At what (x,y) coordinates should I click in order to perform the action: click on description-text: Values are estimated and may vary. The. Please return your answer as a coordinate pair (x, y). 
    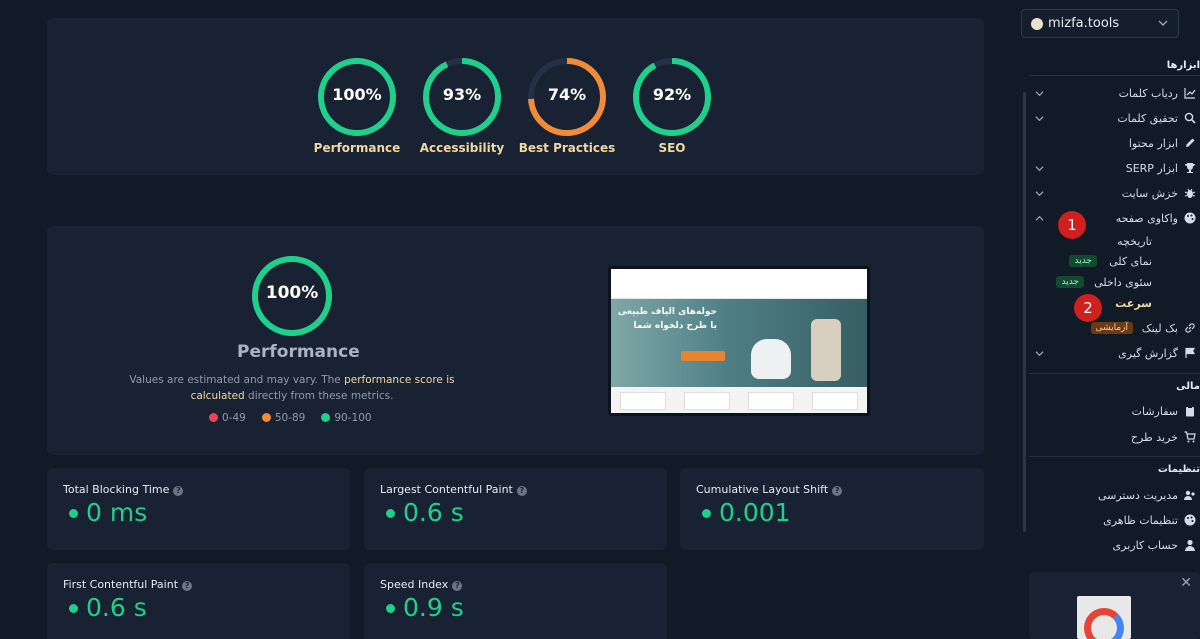
    Looking at the image, I should click on (237, 380).